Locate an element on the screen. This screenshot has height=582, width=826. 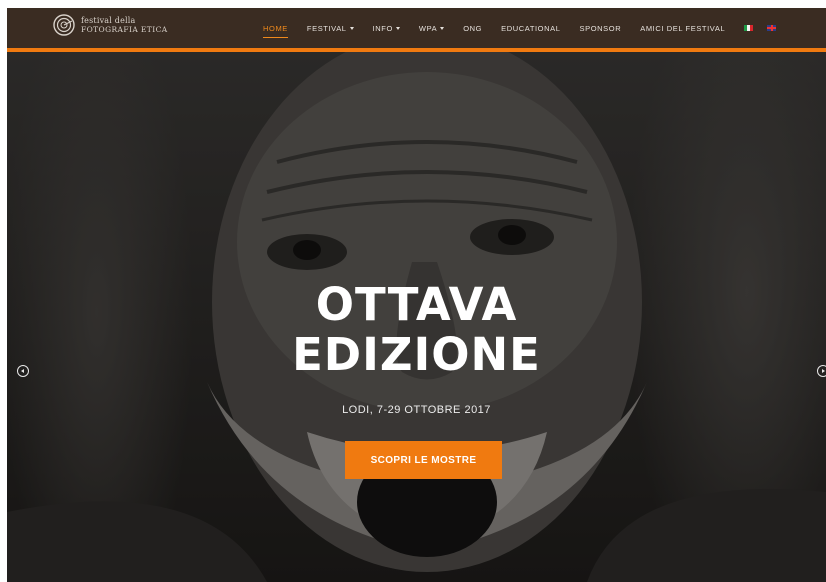
nav-item-amici-del-festival: AMICI DEL FESTIVAL is located at coordinates (682, 28).